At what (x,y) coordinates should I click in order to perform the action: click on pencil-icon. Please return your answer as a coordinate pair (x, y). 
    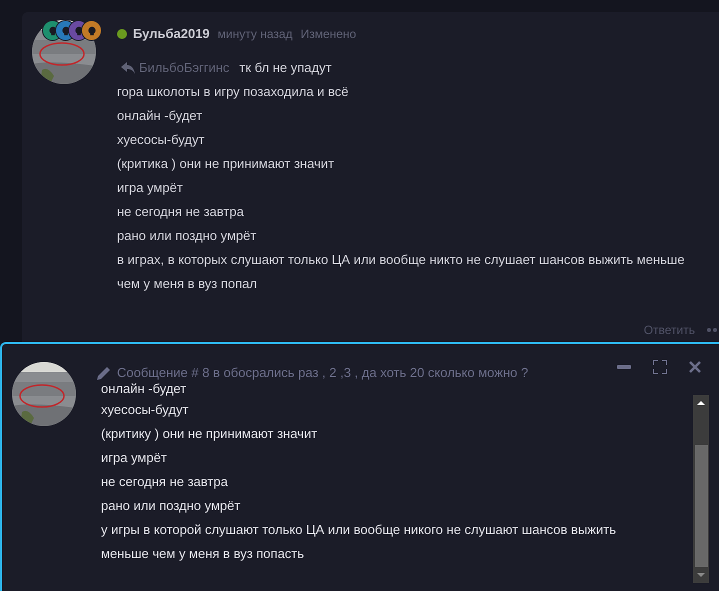
    Looking at the image, I should click on (104, 373).